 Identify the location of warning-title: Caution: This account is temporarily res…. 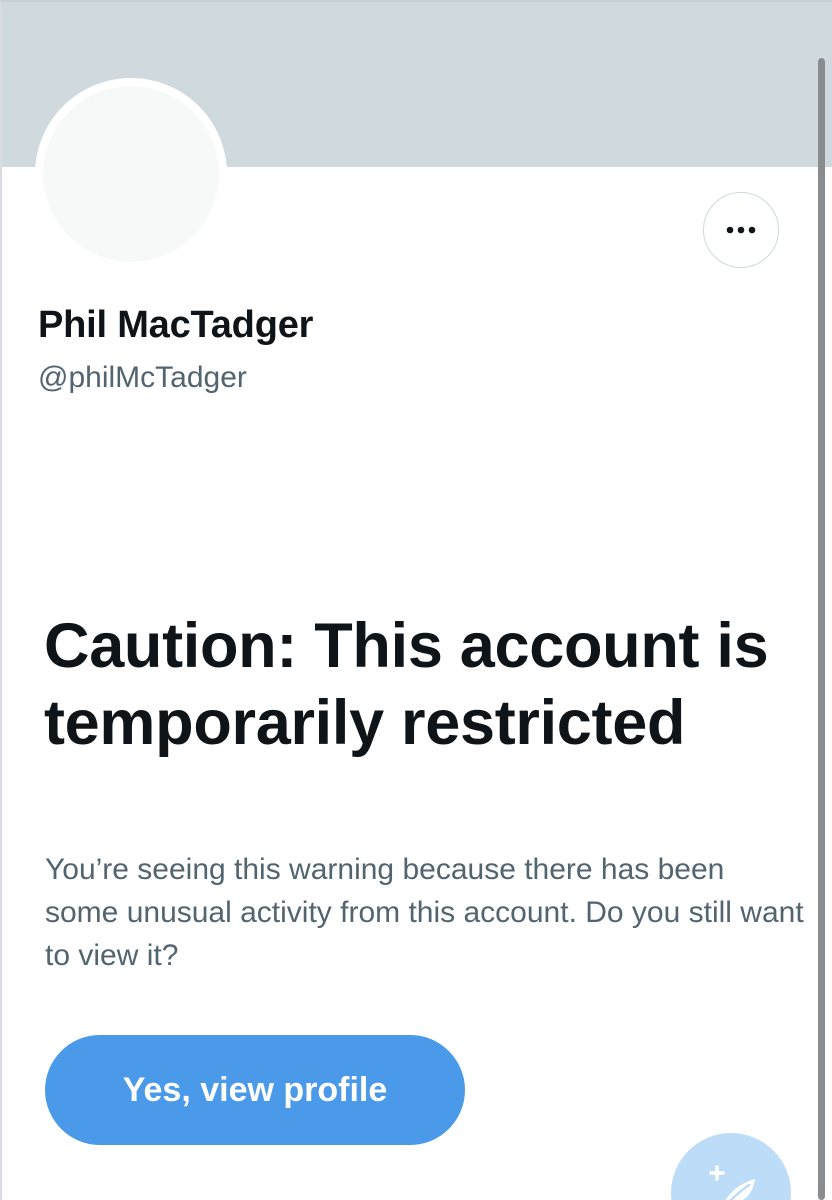
(406, 684).